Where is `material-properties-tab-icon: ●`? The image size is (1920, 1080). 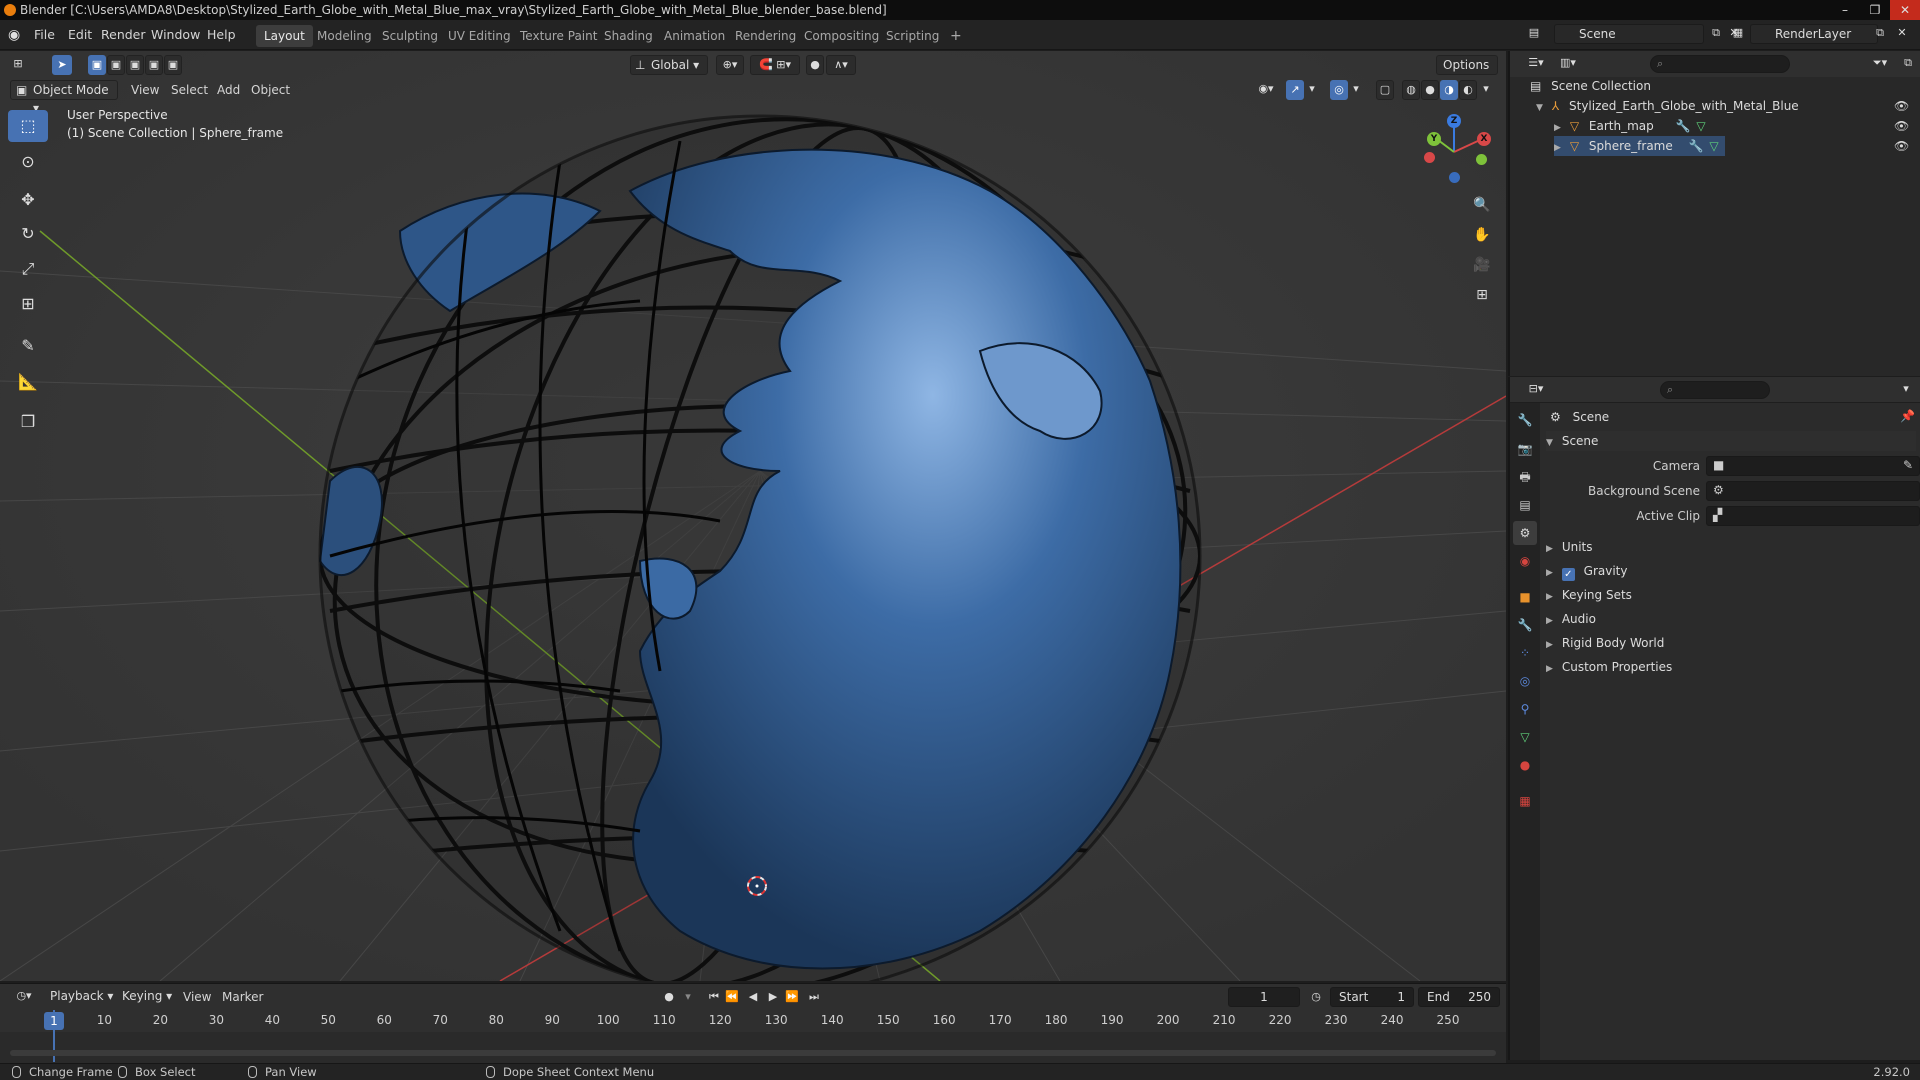
material-properties-tab-icon: ● is located at coordinates (1525, 765).